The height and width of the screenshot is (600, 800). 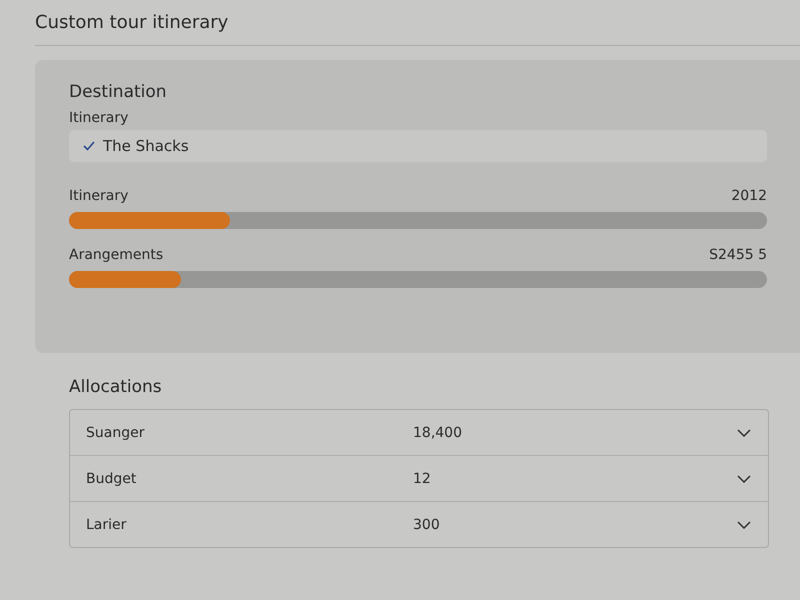 I want to click on row-name: Suanger, so click(x=115, y=432).